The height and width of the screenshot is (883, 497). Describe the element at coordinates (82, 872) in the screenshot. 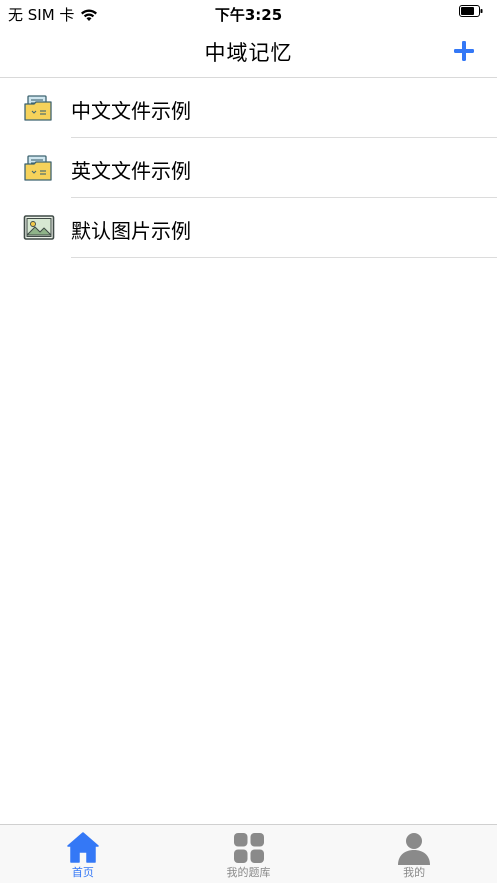

I see `tab-label: 首页` at that location.